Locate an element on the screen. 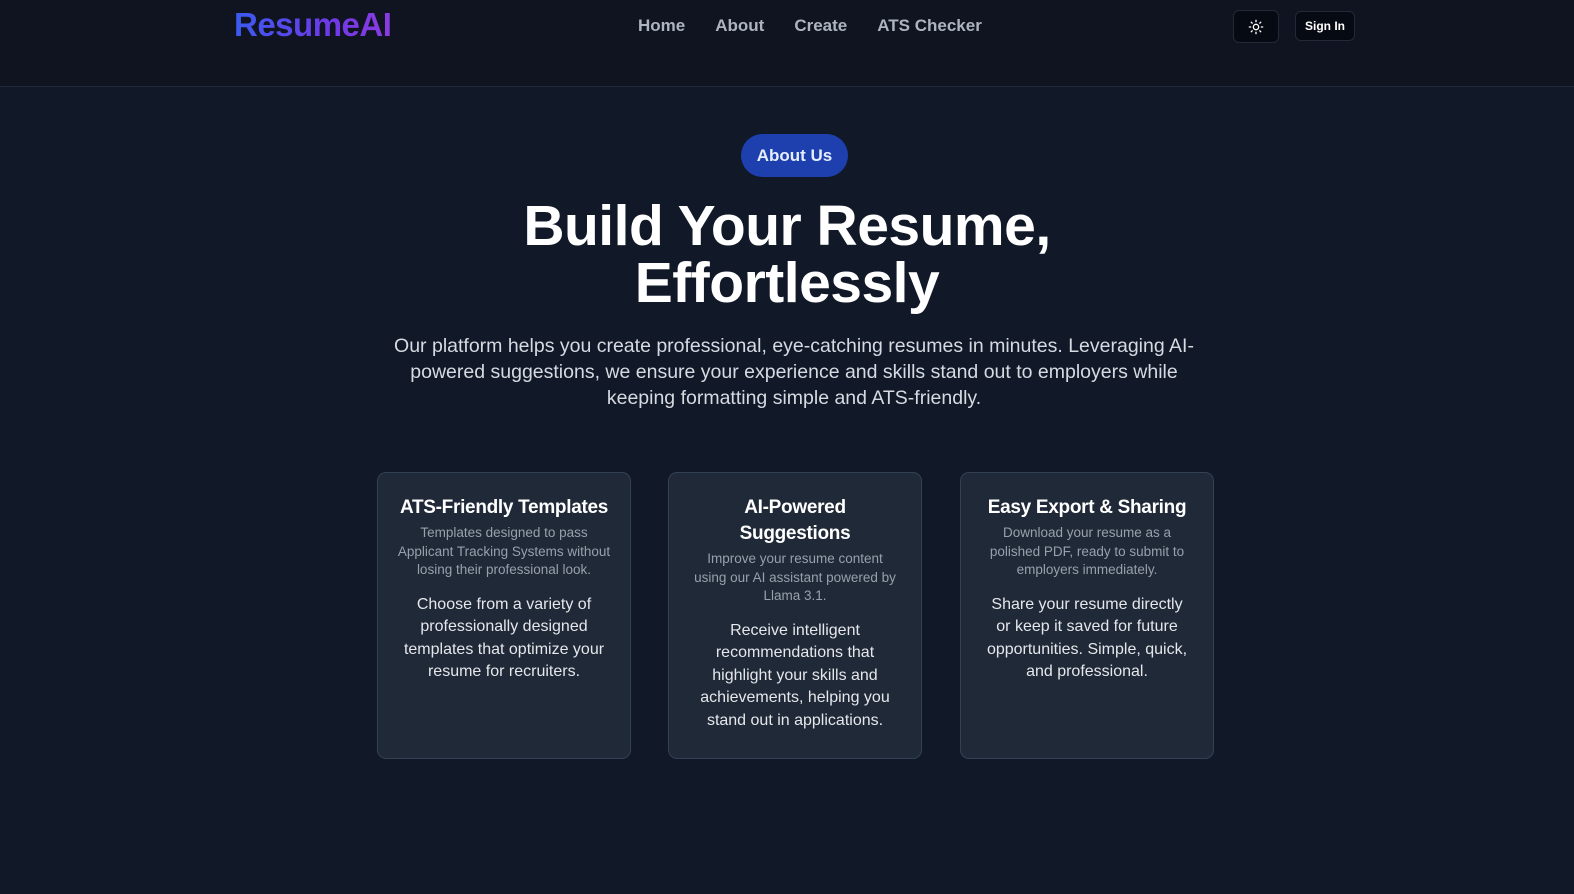  about-us-badge: About Us is located at coordinates (794, 155).